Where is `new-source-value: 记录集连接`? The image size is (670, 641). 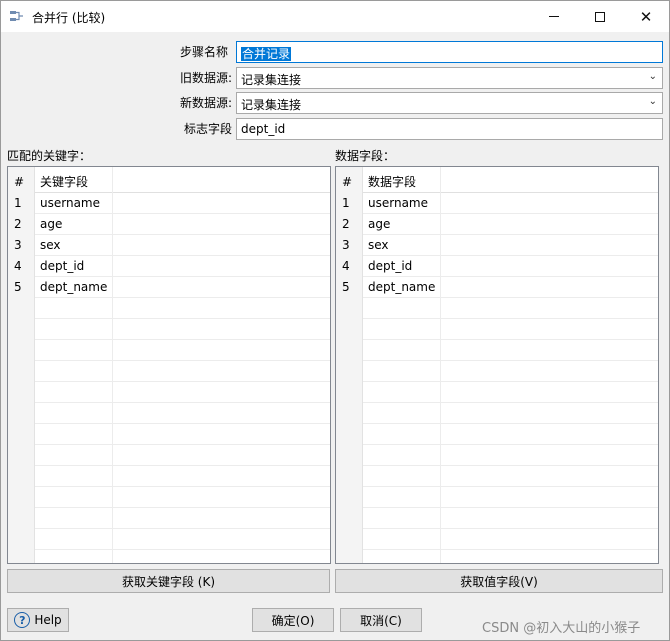 new-source-value: 记录集连接 is located at coordinates (271, 105).